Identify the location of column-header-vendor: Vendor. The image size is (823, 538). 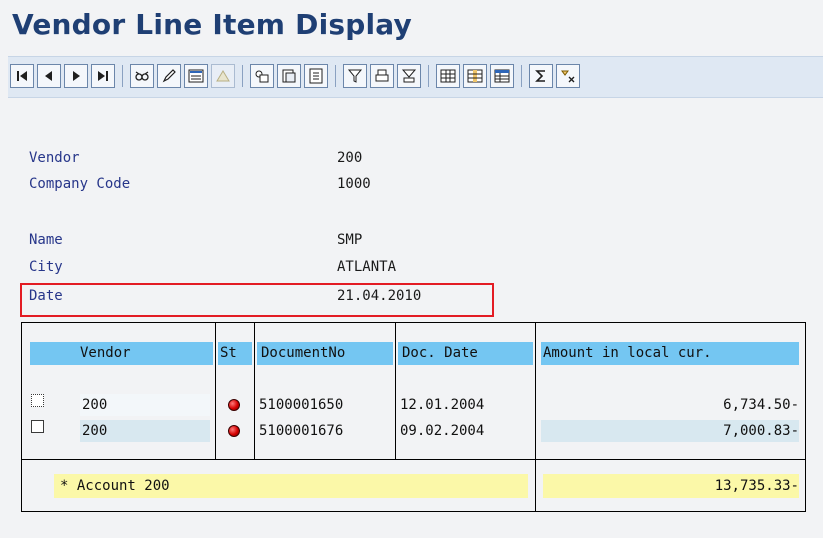
(121, 353).